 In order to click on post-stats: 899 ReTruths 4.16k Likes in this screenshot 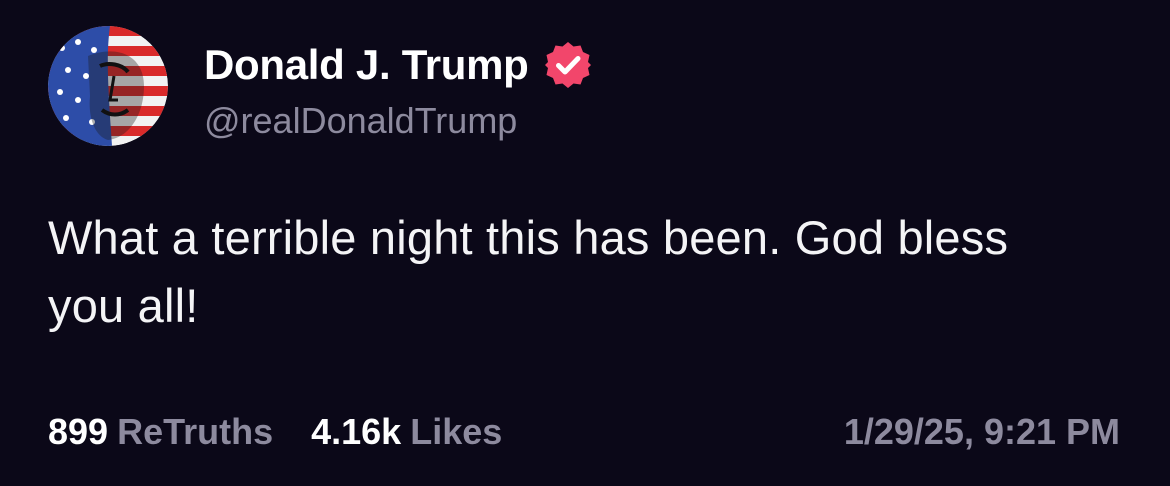, I will do `click(275, 432)`.